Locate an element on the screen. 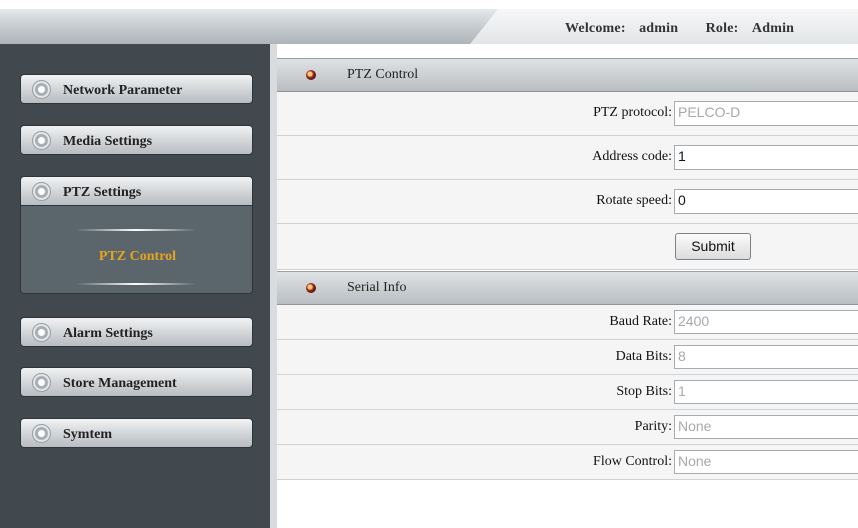 This screenshot has width=858, height=528. ptz-submenu: PTZ Control is located at coordinates (136, 250).